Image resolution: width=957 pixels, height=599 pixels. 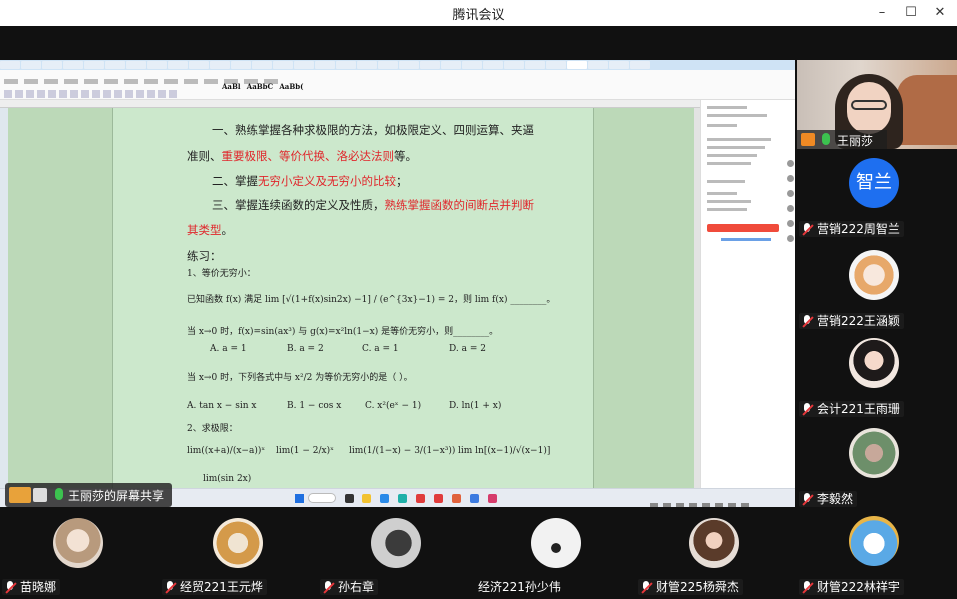 I want to click on doc-line: 其类型。, so click(x=210, y=230).